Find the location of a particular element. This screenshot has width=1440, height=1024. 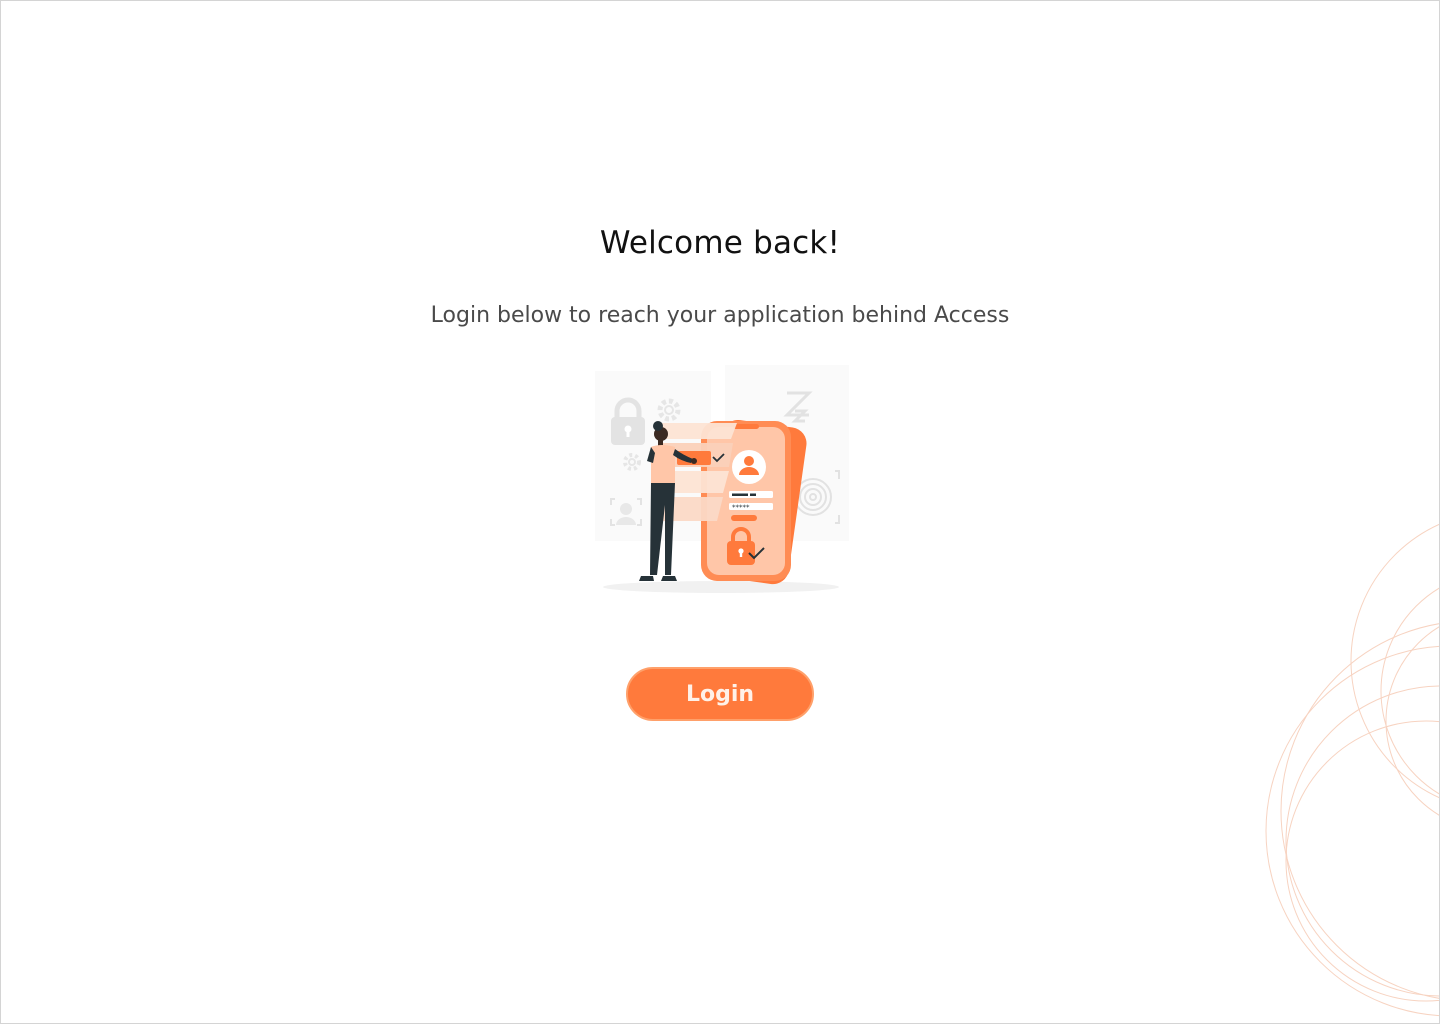

decorative-circles is located at coordinates (1345, 762).